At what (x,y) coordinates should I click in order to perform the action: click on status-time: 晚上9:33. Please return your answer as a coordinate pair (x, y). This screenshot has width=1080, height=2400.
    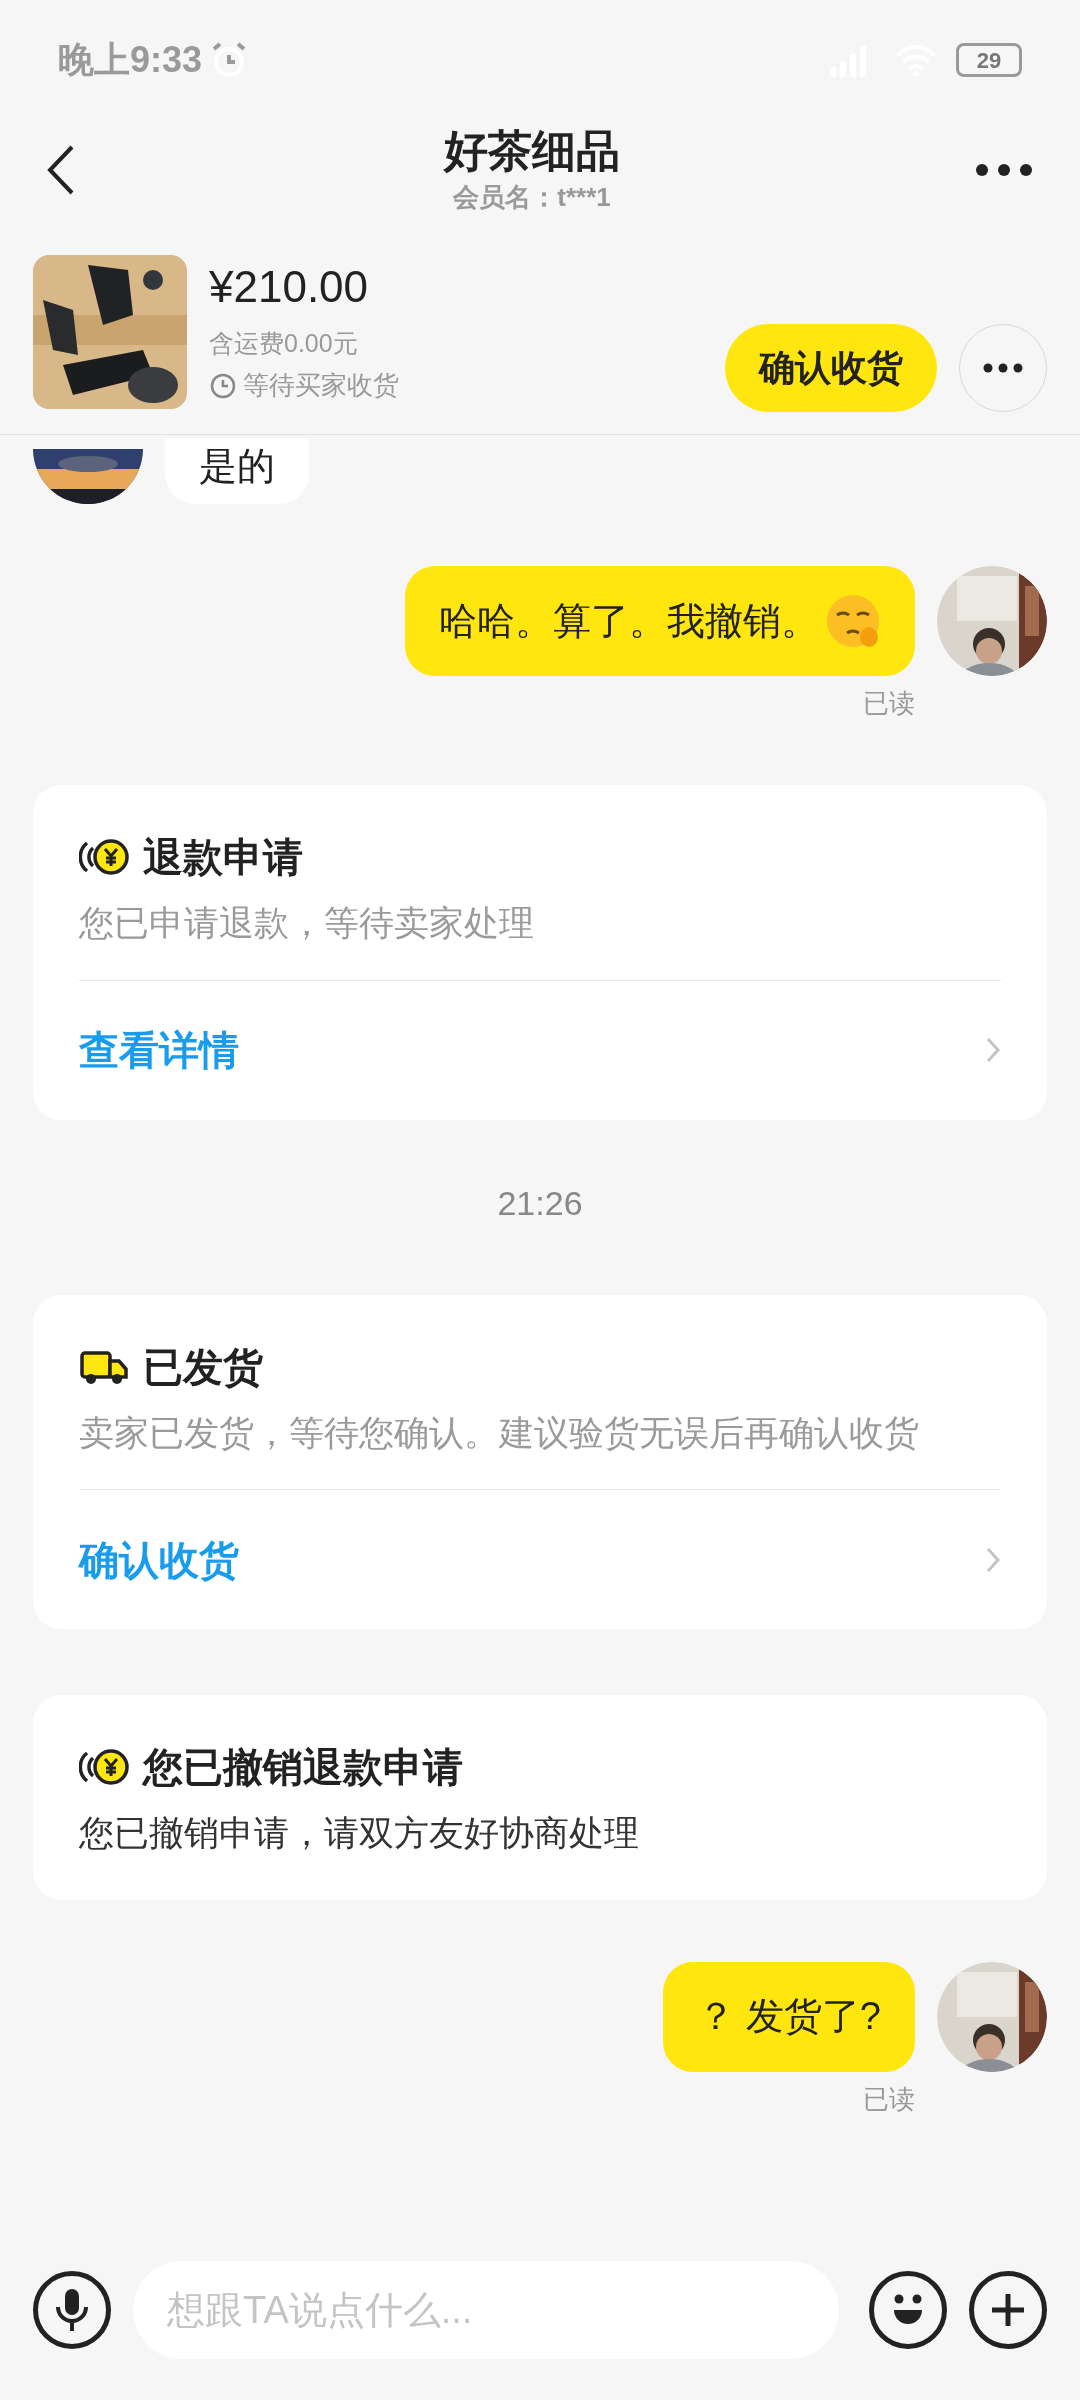
    Looking at the image, I should click on (130, 60).